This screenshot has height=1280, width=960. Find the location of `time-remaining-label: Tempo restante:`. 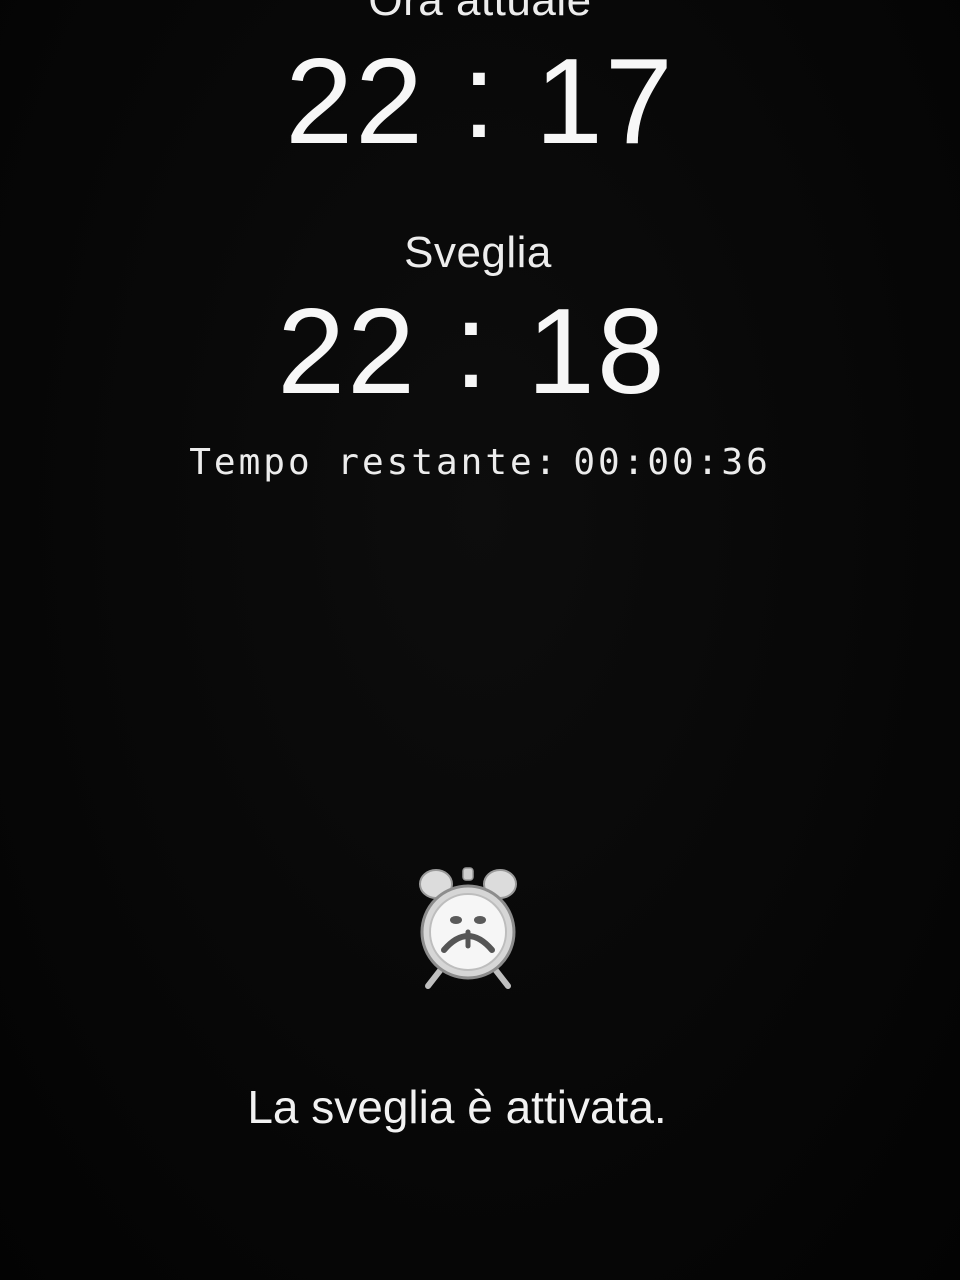

time-remaining-label: Tempo restante: is located at coordinates (374, 462).